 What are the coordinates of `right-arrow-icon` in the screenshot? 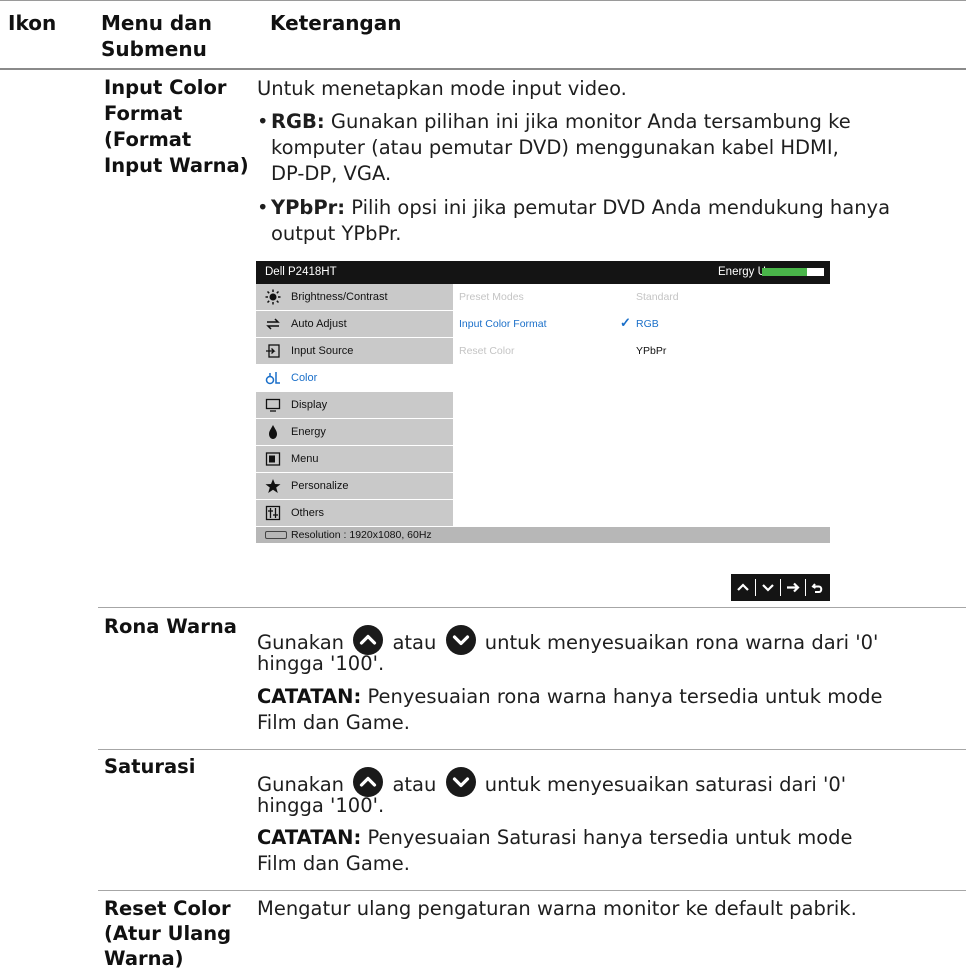 It's located at (793, 587).